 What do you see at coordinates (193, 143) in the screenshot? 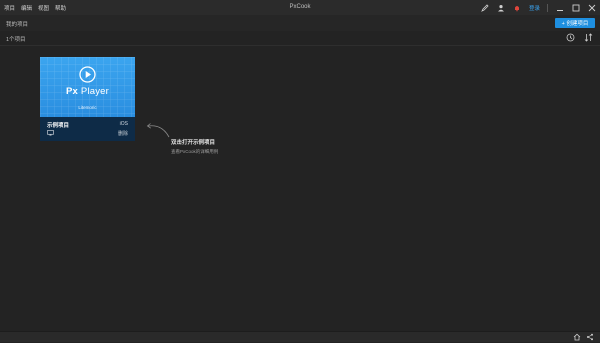
I see `hint-title: 双击打开示例项目` at bounding box center [193, 143].